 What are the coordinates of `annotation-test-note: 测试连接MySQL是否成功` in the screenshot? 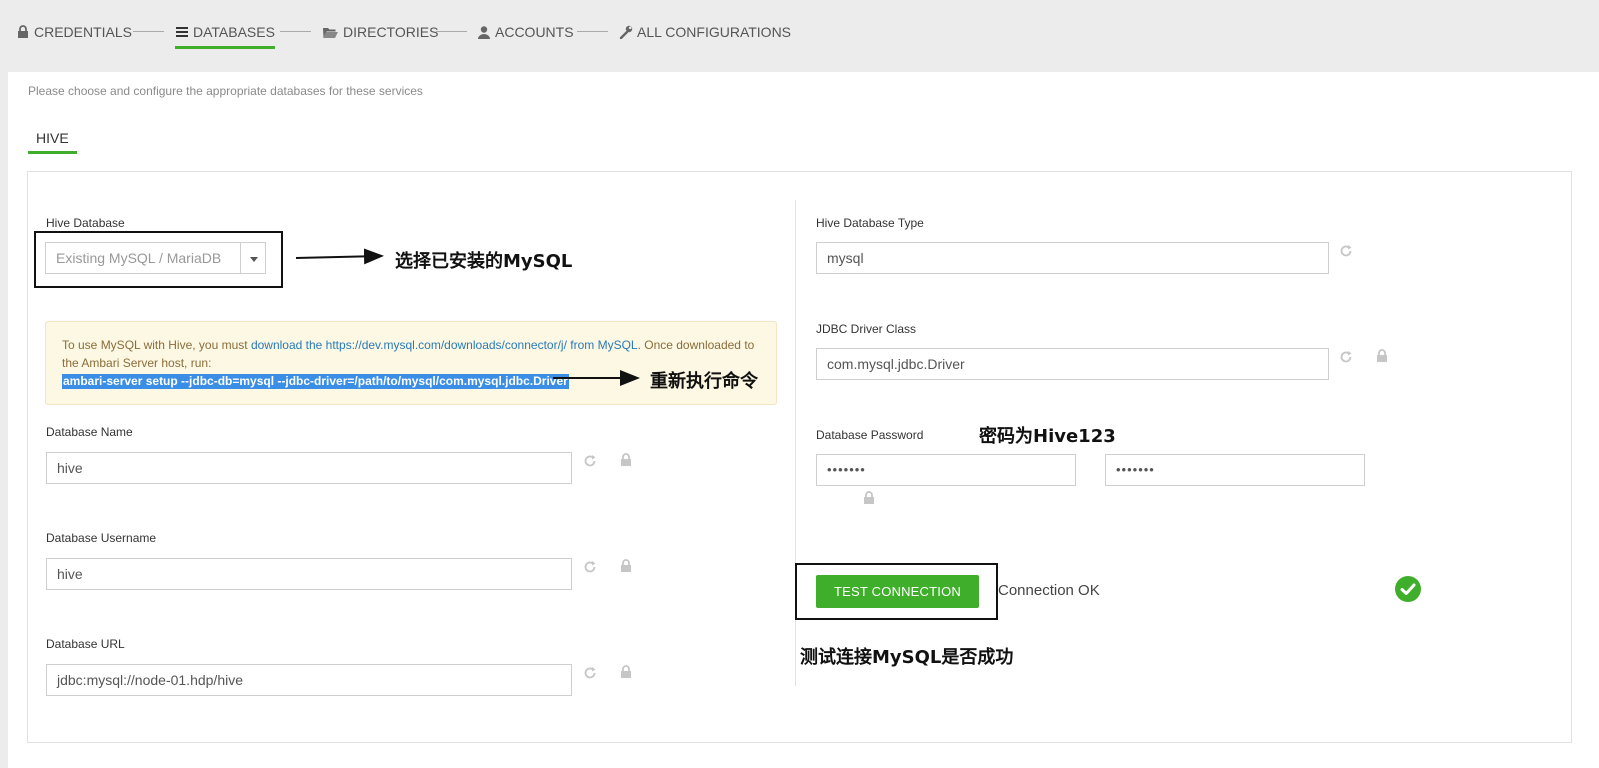 It's located at (907, 657).